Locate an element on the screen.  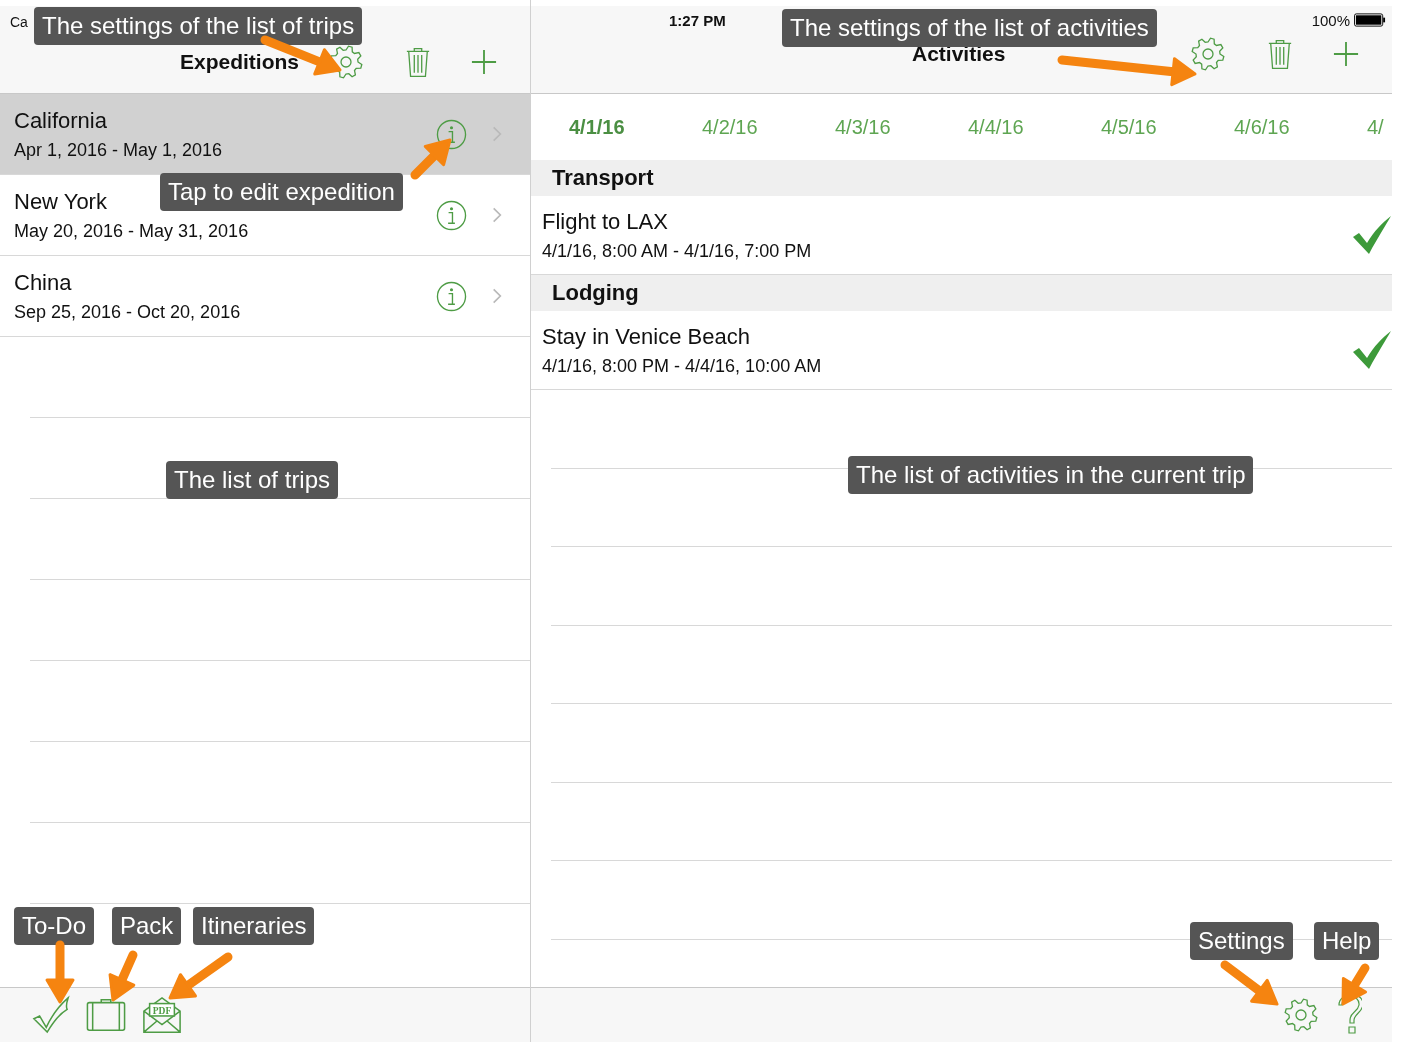
trip-row: California Apr 1, 2016 - May 1, 2016 is located at coordinates (265, 134).